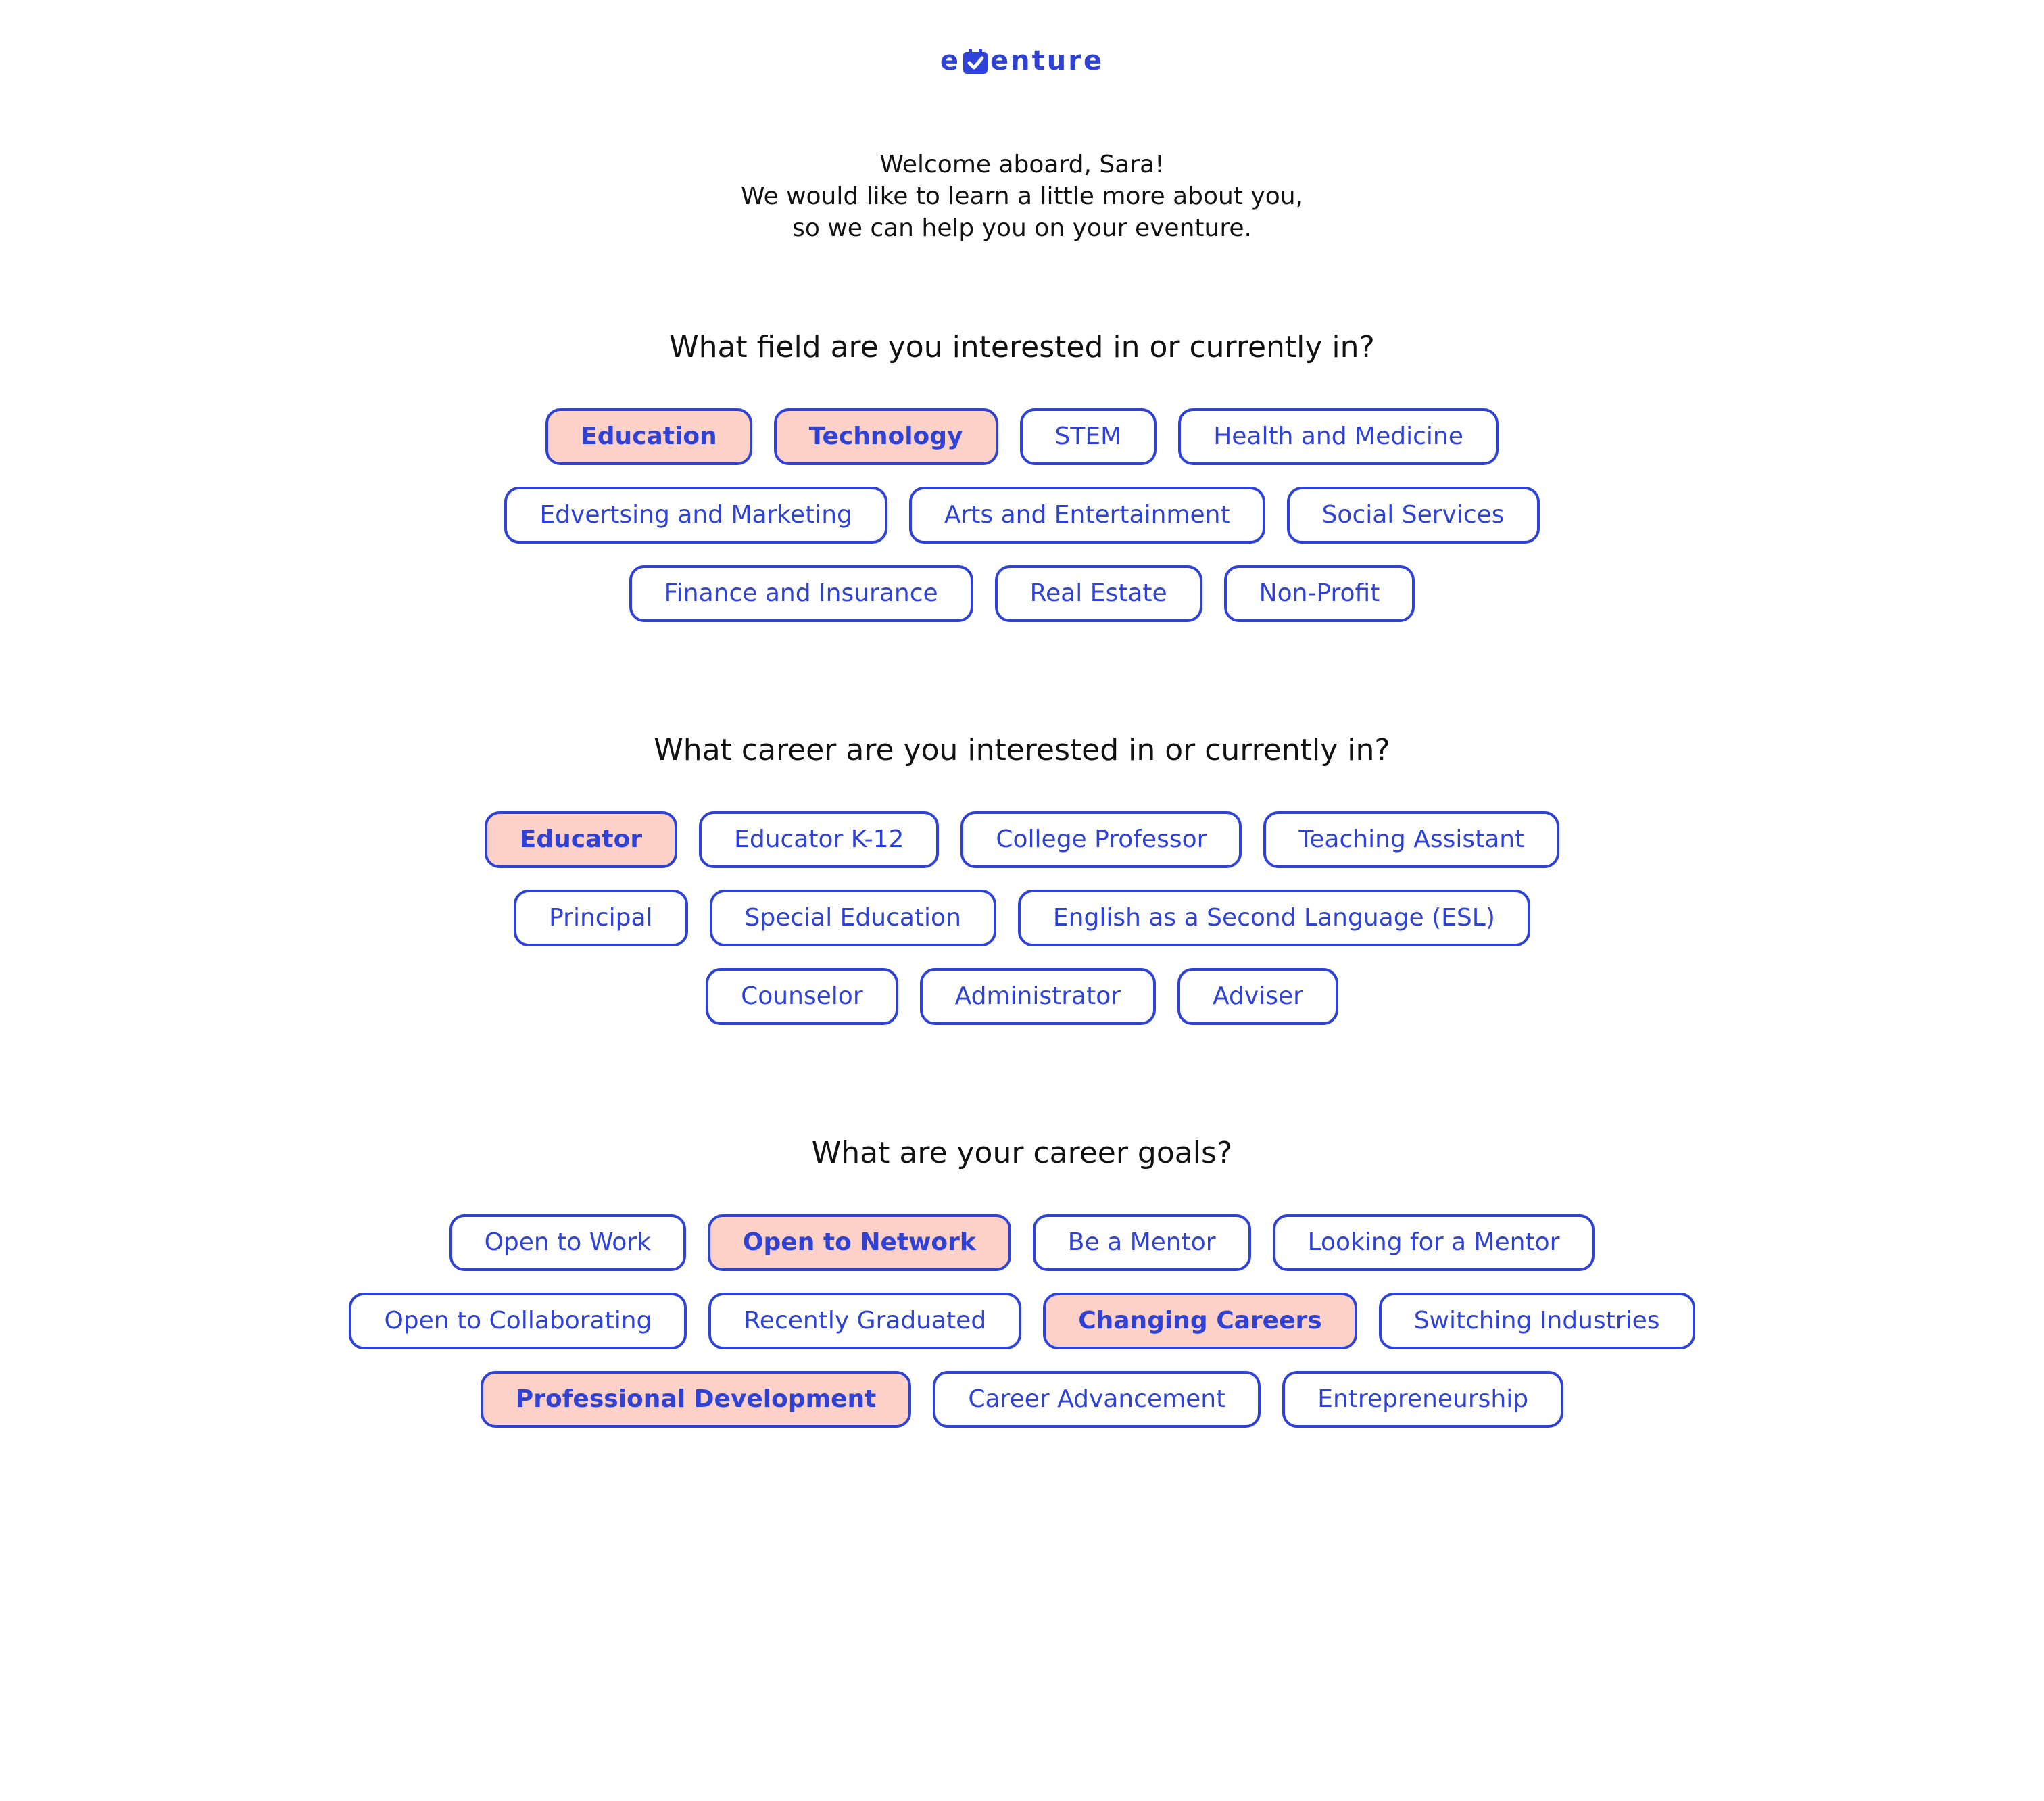 This screenshot has width=2044, height=1801. Describe the element at coordinates (1047, 60) in the screenshot. I see `logo-suffix: enture` at that location.